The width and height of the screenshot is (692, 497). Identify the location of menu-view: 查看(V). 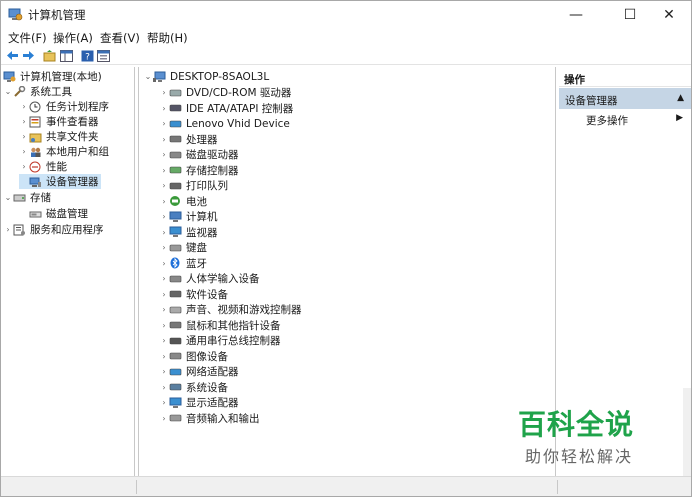
(120, 38).